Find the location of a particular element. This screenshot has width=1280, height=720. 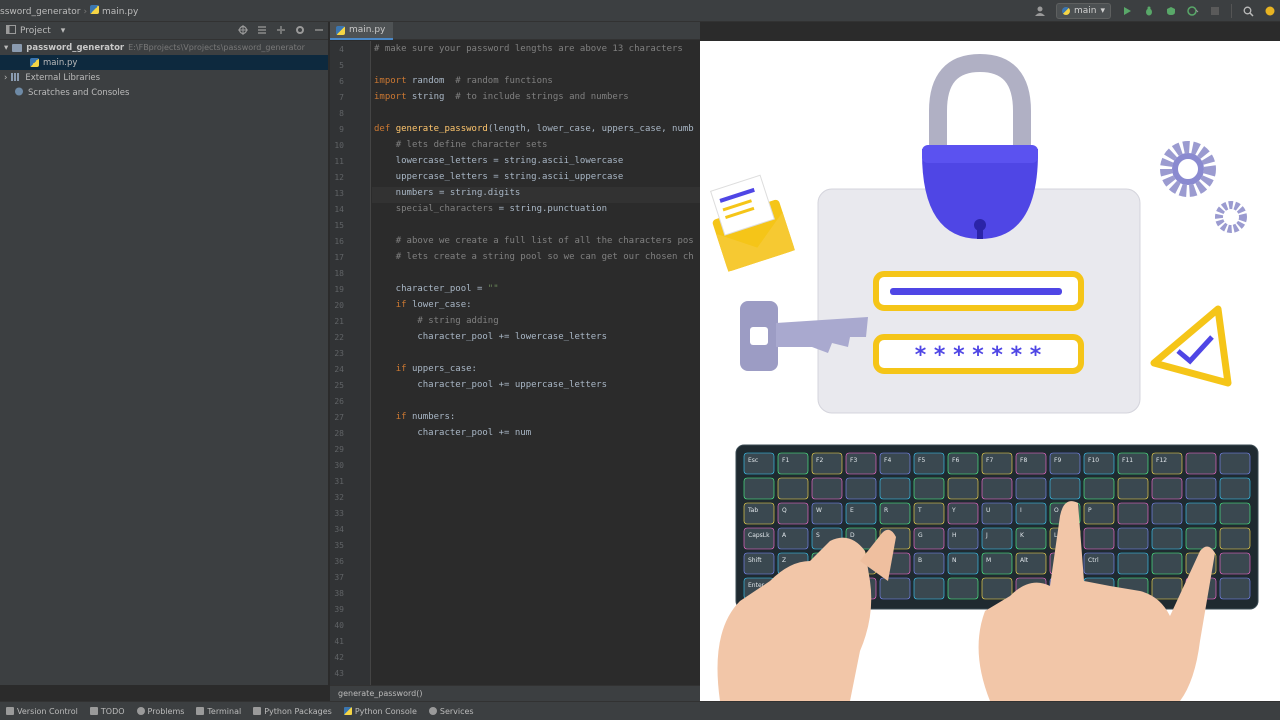

tree-item-external-libraries: › External Libraries is located at coordinates (164, 77).